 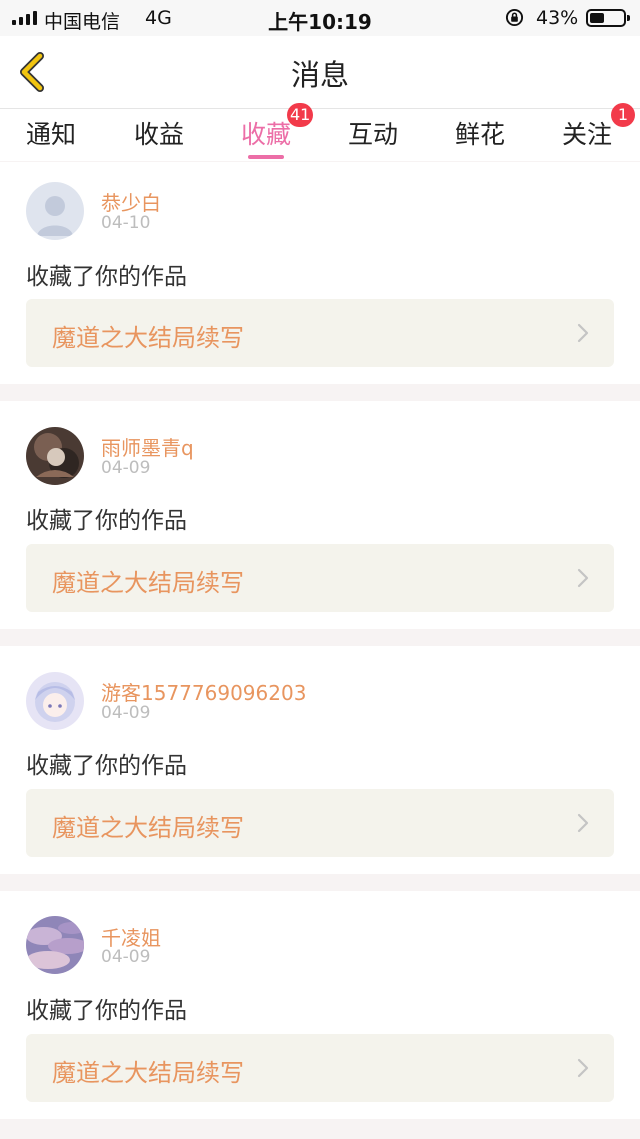 I want to click on tab-label: 收益, so click(x=159, y=134).